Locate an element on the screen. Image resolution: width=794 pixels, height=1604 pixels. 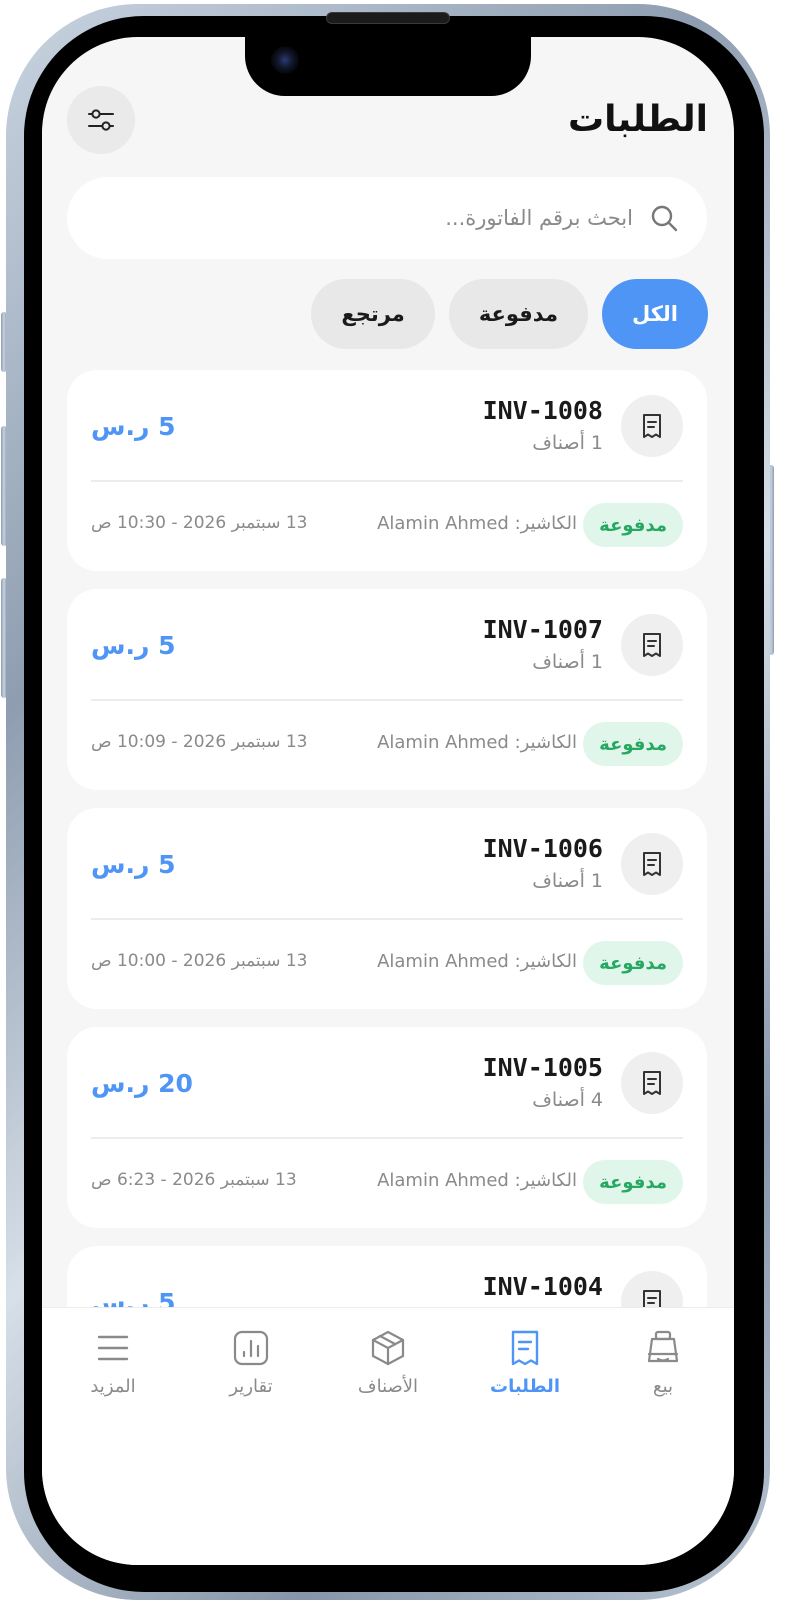
order-datetime: 13 سبتمبر 2026 - 10:30 ص is located at coordinates (199, 523).